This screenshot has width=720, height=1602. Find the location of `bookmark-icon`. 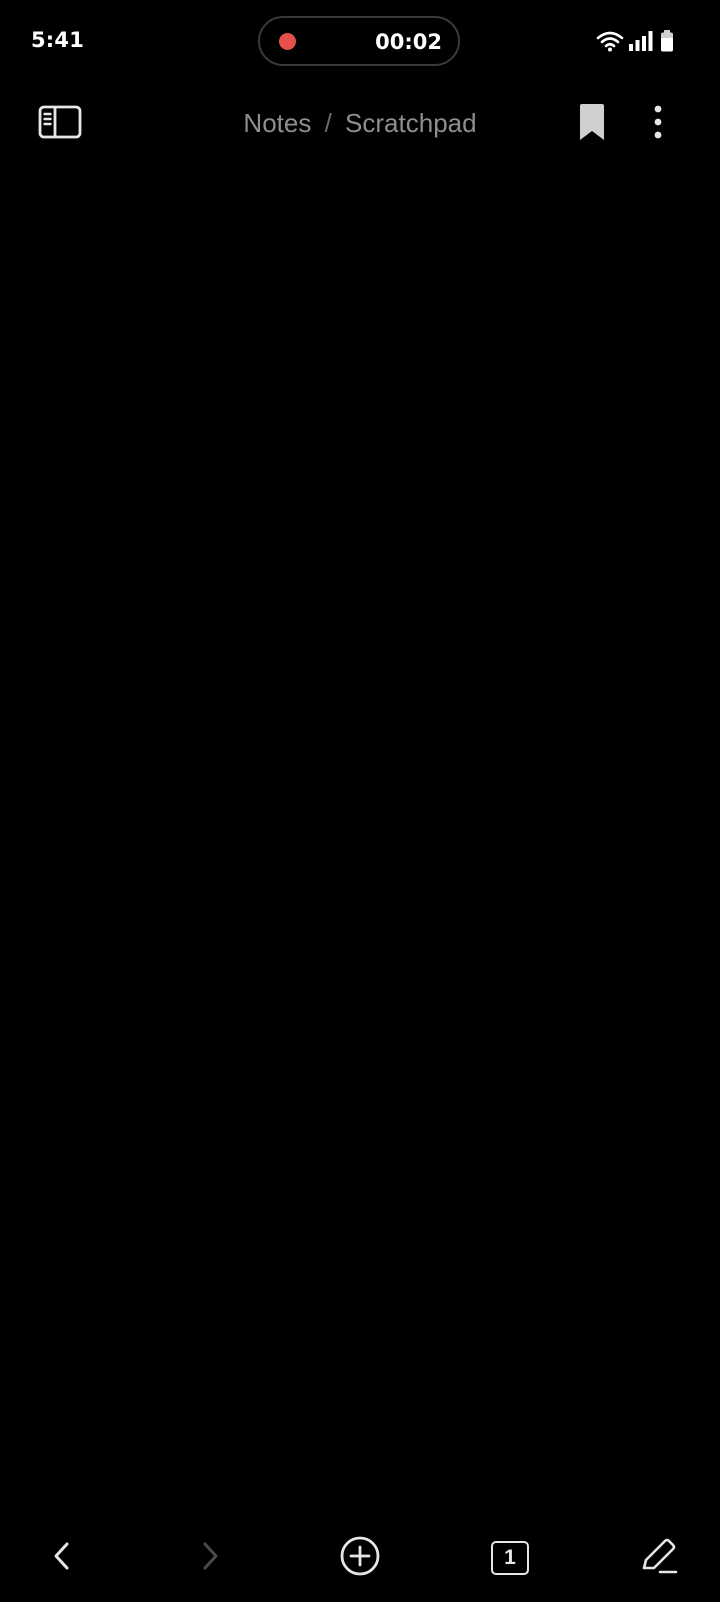

bookmark-icon is located at coordinates (592, 124).